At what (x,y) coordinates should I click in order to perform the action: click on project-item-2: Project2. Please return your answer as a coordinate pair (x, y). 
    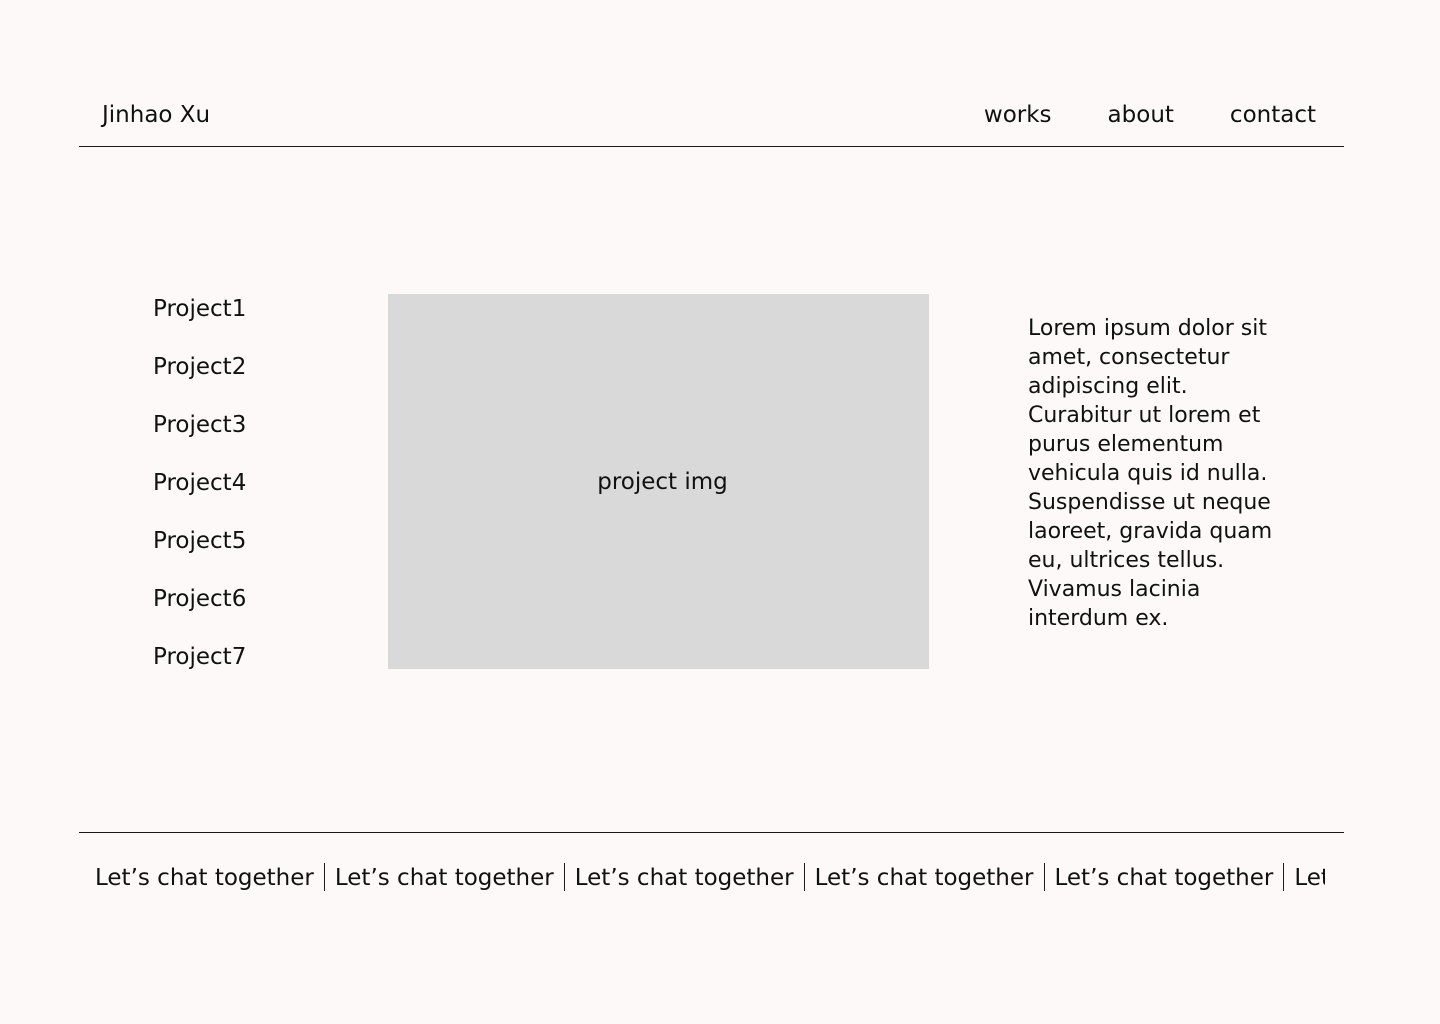
    Looking at the image, I should click on (199, 367).